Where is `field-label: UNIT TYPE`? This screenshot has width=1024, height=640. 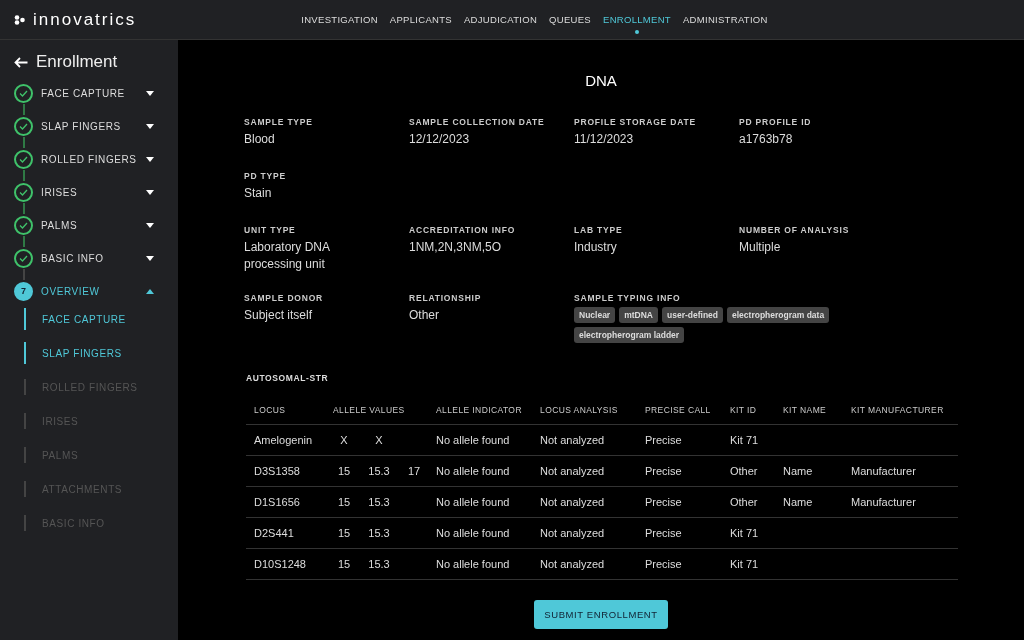
field-label: UNIT TYPE is located at coordinates (270, 230).